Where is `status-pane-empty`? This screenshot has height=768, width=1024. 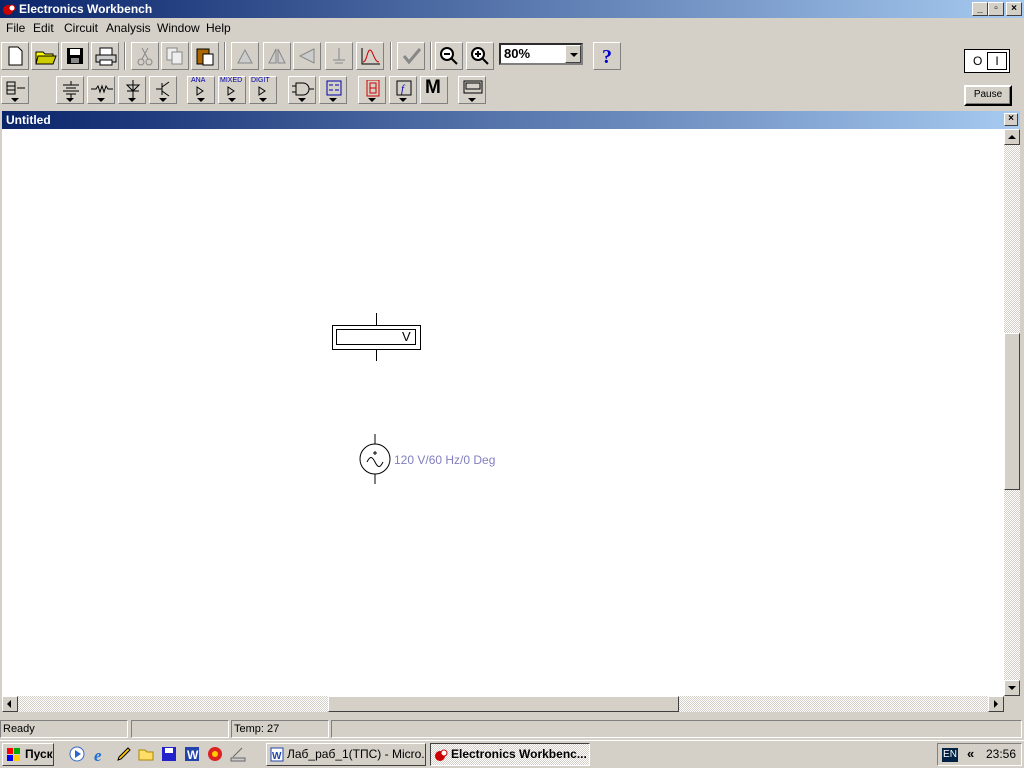
status-pane-empty is located at coordinates (180, 729).